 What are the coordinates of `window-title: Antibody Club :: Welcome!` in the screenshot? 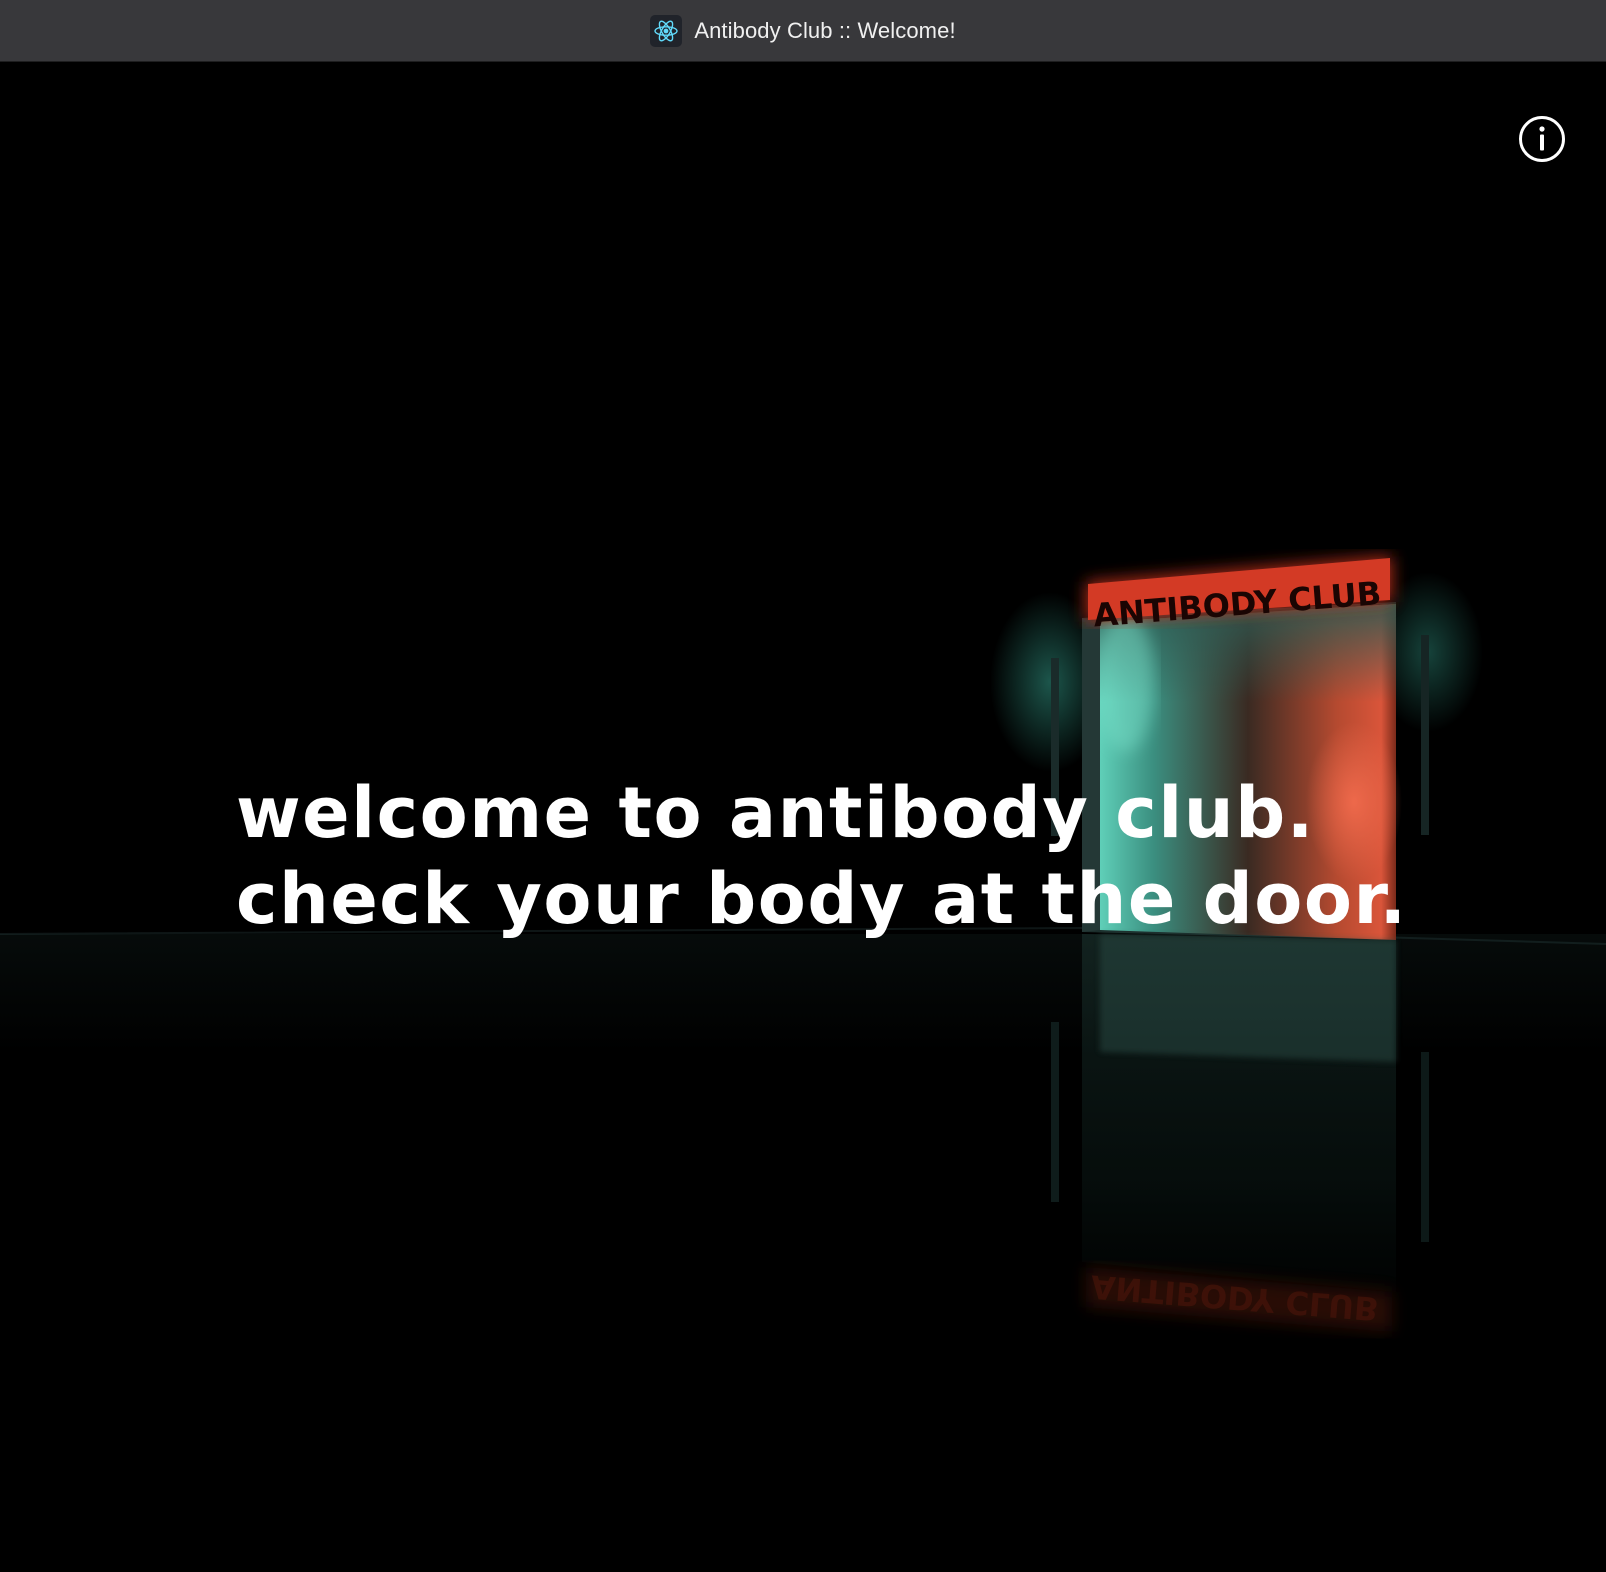 It's located at (825, 30).